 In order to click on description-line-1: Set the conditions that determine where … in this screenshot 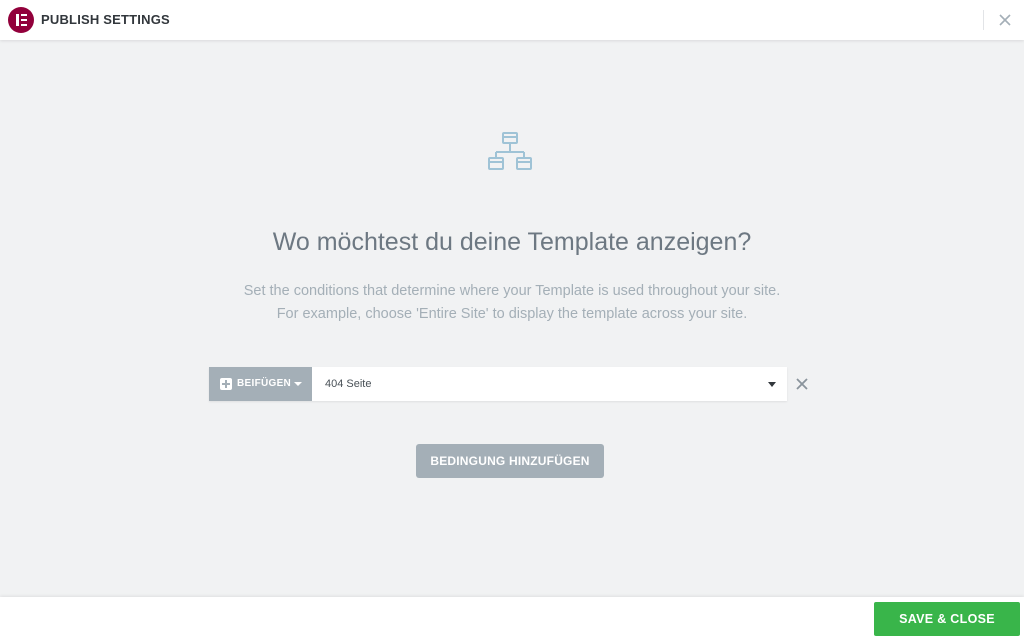, I will do `click(512, 291)`.